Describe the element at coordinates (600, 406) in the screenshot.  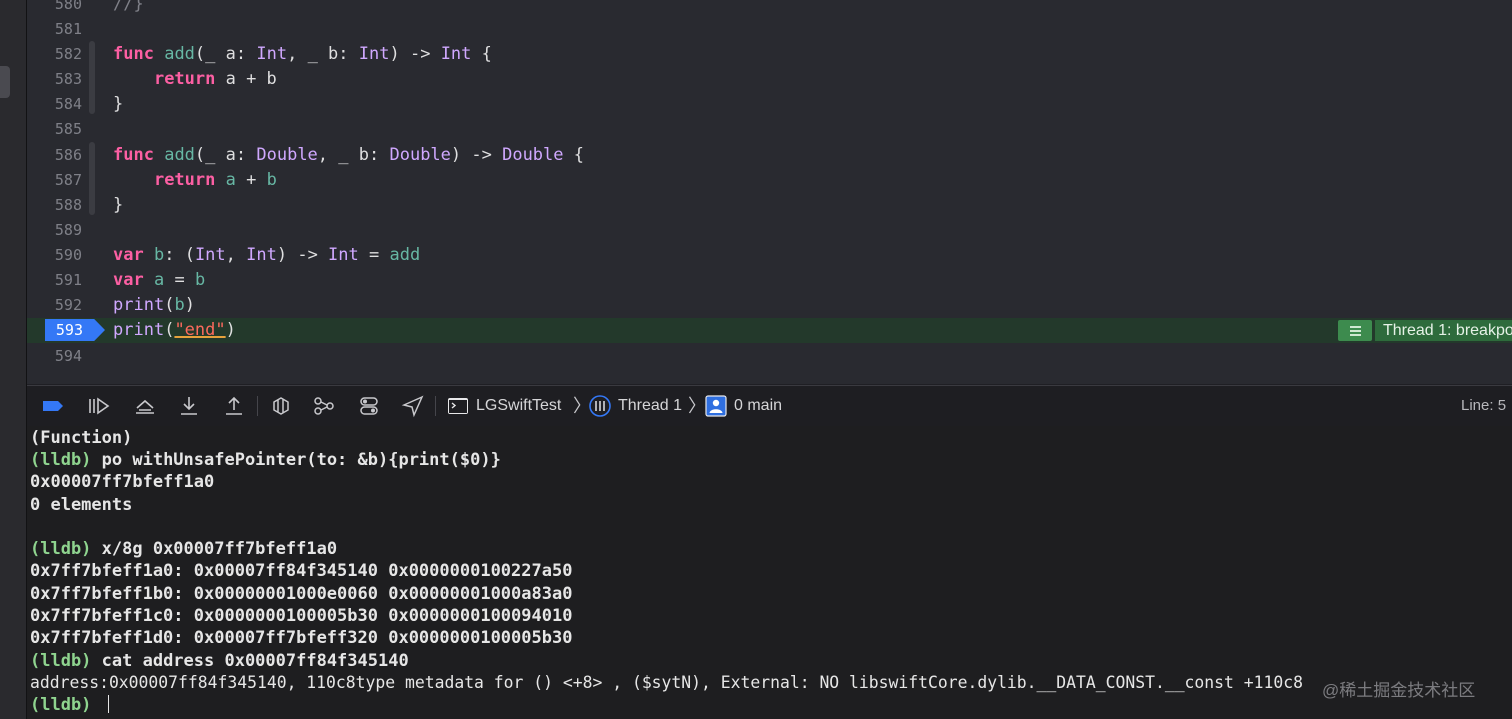
I see `thread-icon` at that location.